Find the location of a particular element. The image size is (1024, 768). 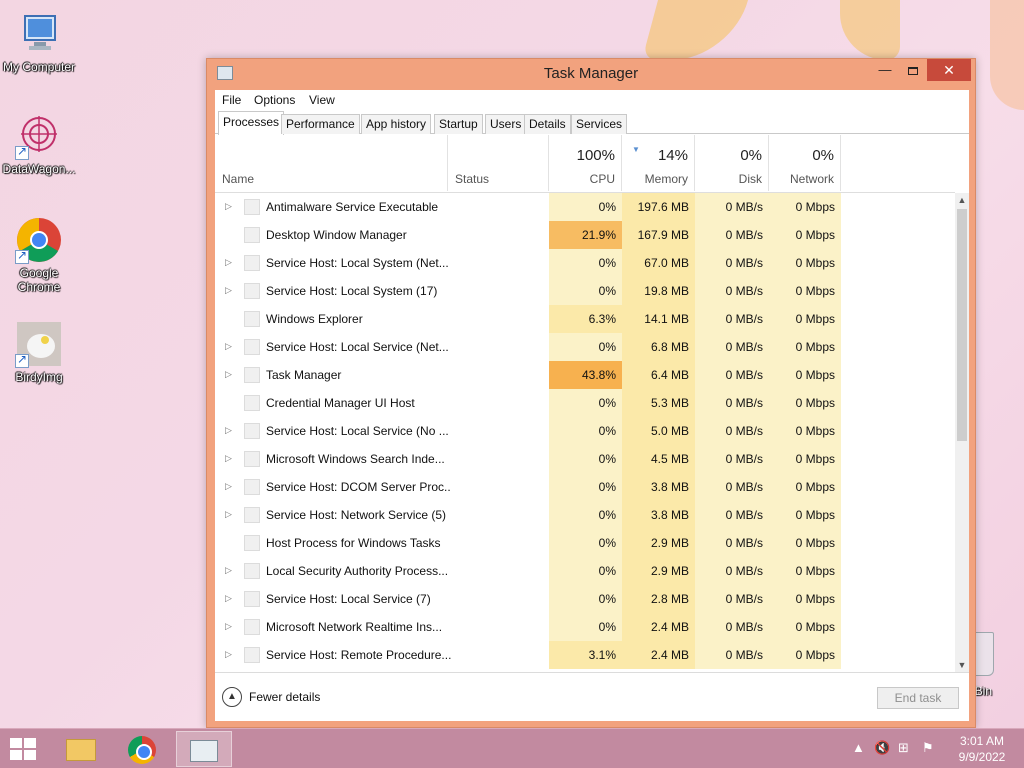

taskbar-file-explorer is located at coordinates (80, 749).